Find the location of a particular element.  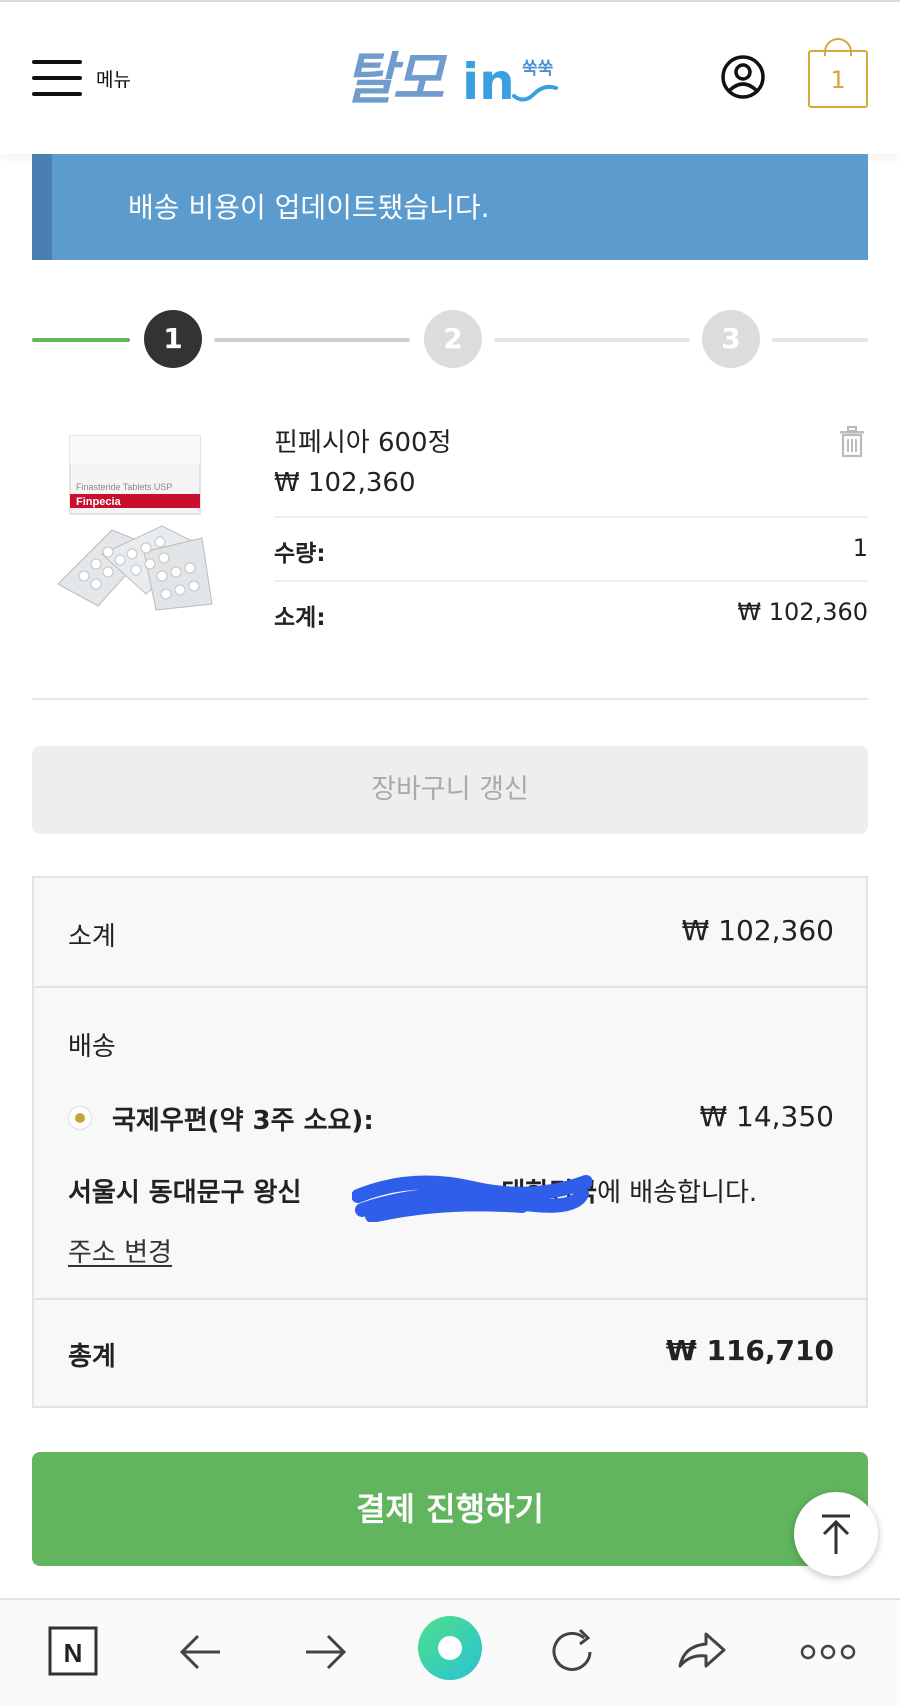

product-name: 핀페시아 600정 is located at coordinates (363, 440).